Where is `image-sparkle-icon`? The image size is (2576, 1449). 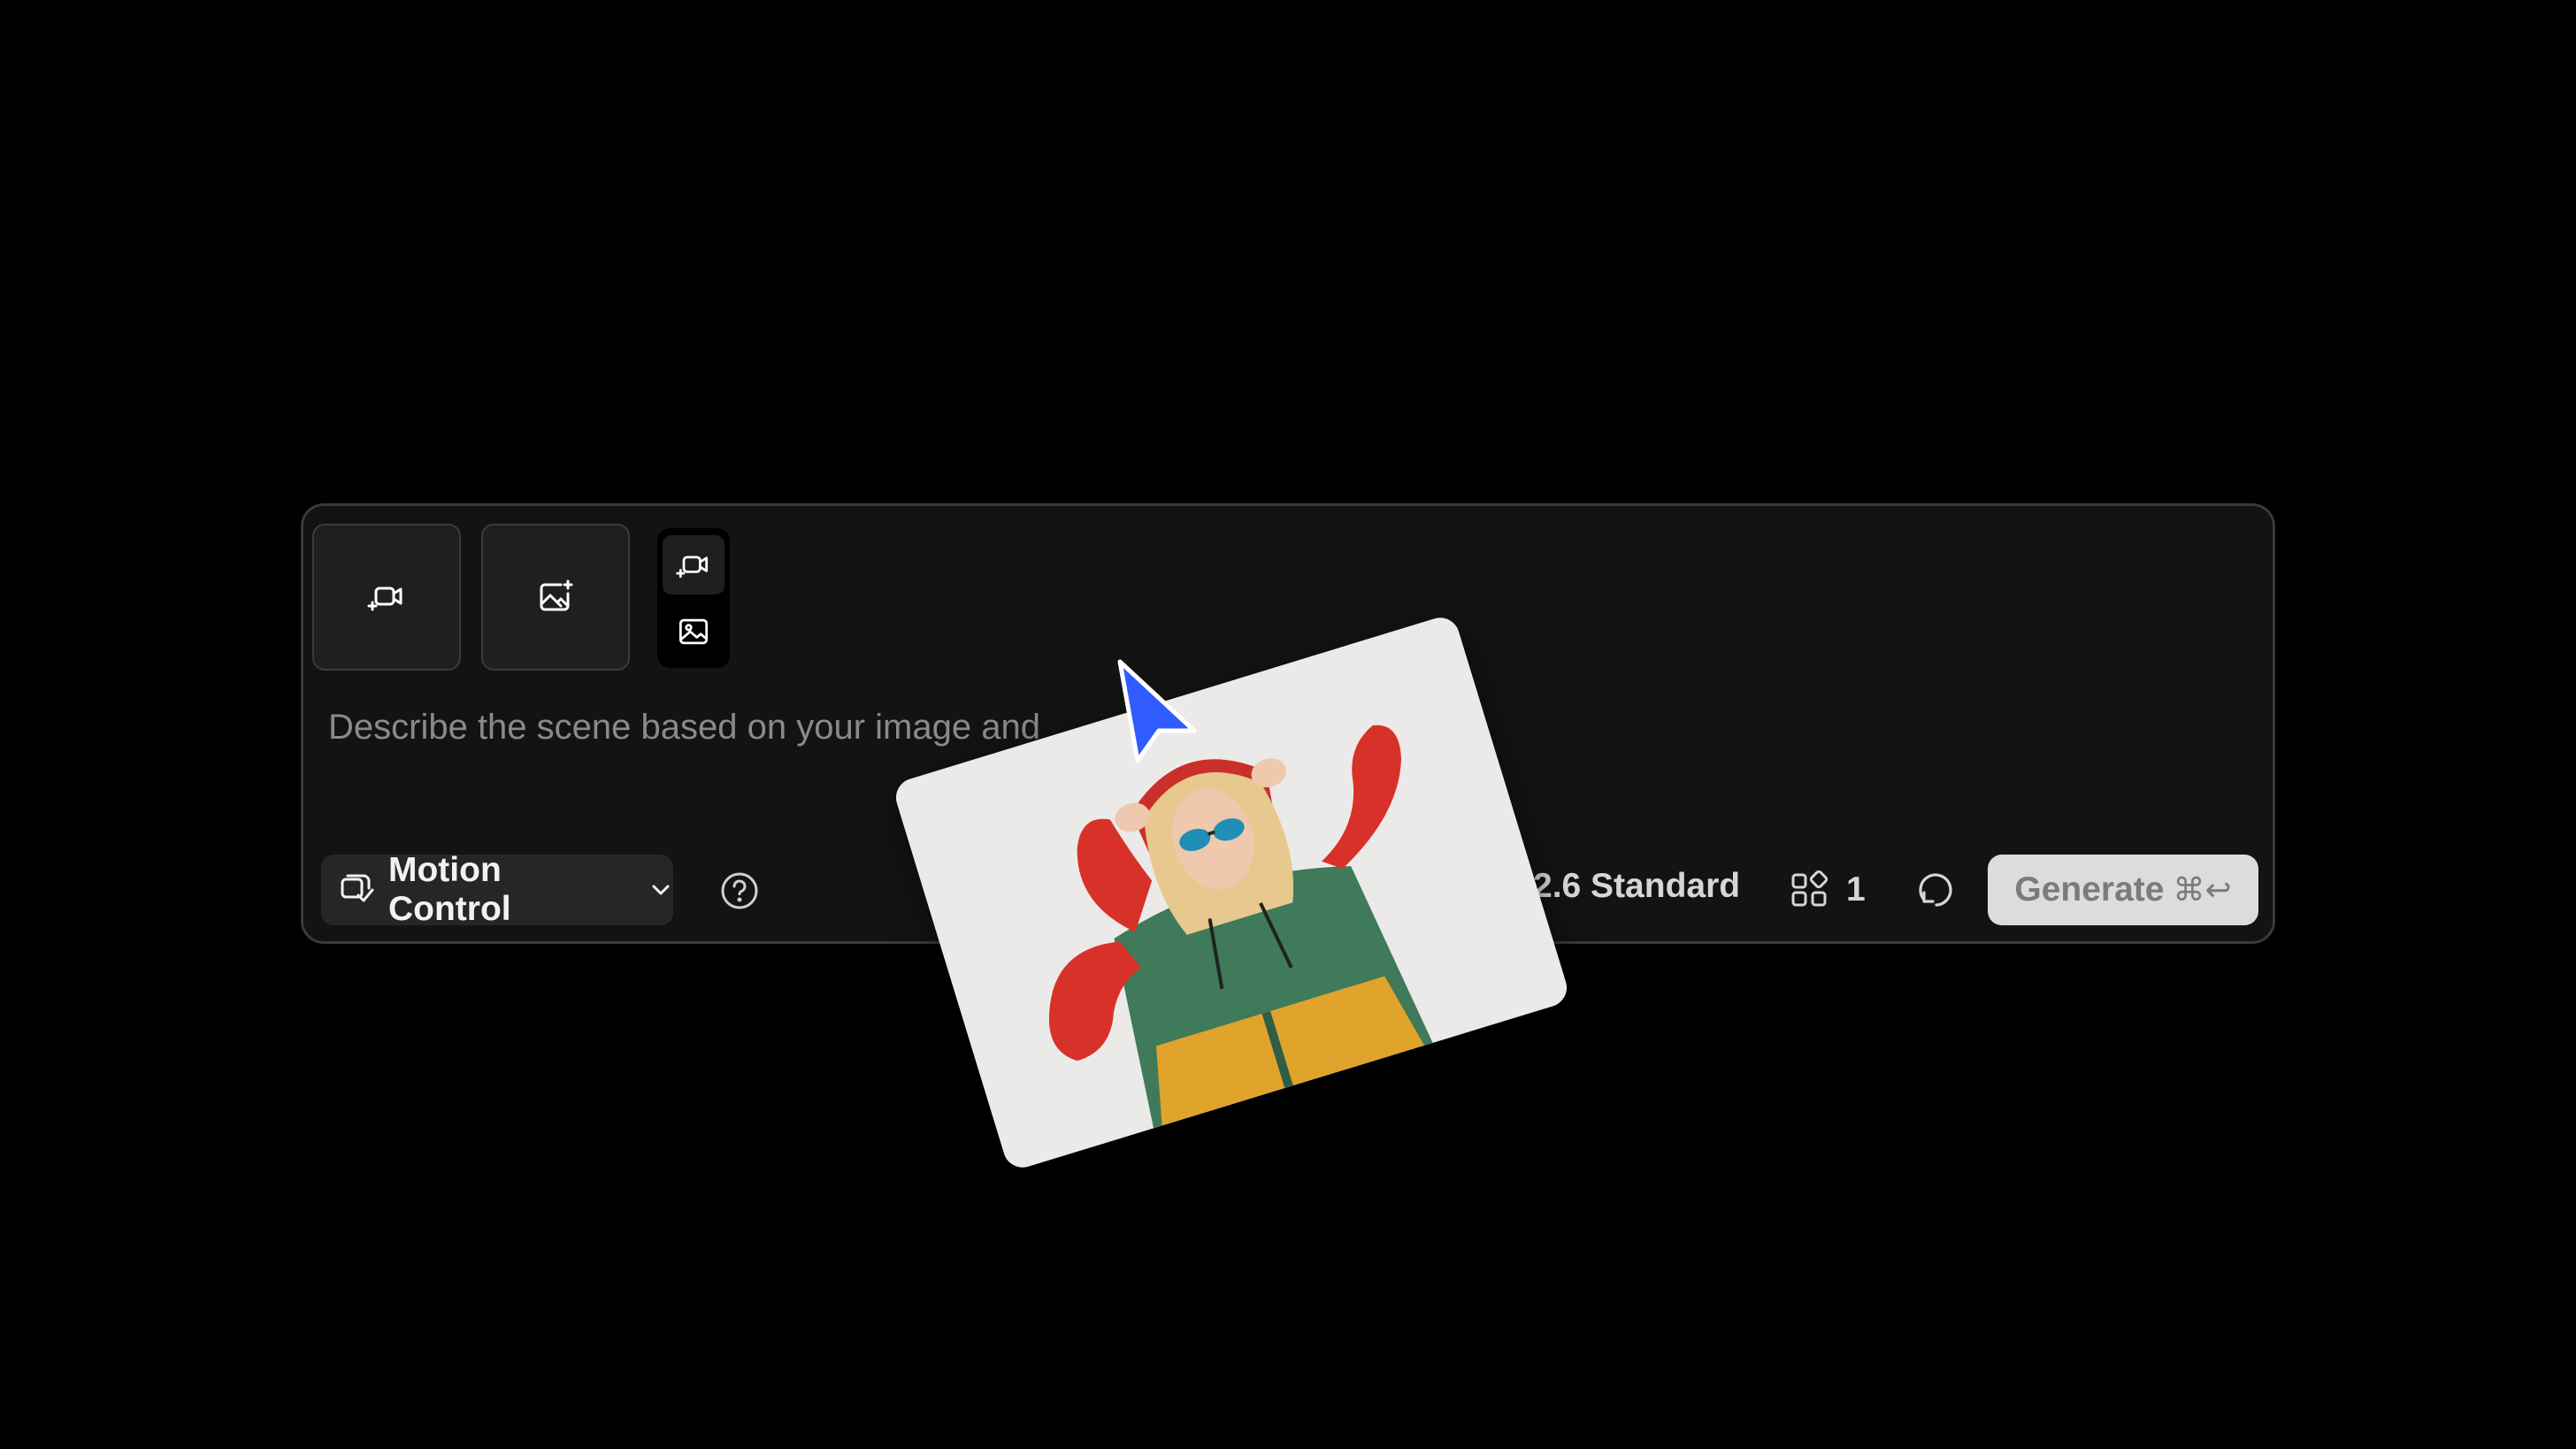 image-sparkle-icon is located at coordinates (556, 595).